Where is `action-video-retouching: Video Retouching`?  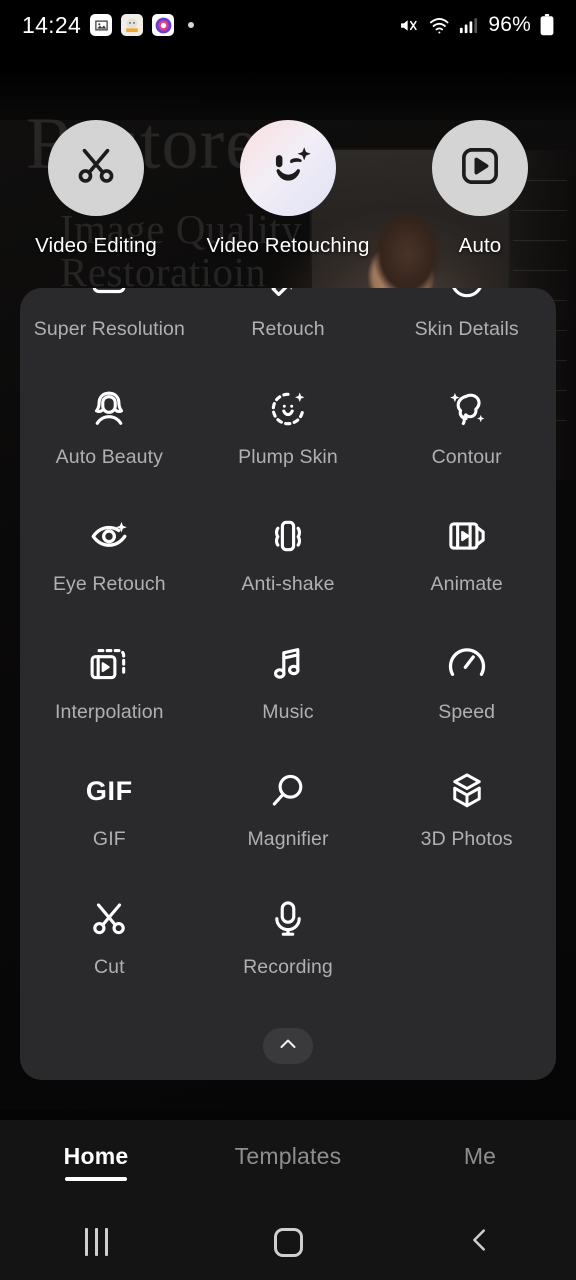 action-video-retouching: Video Retouching is located at coordinates (288, 189).